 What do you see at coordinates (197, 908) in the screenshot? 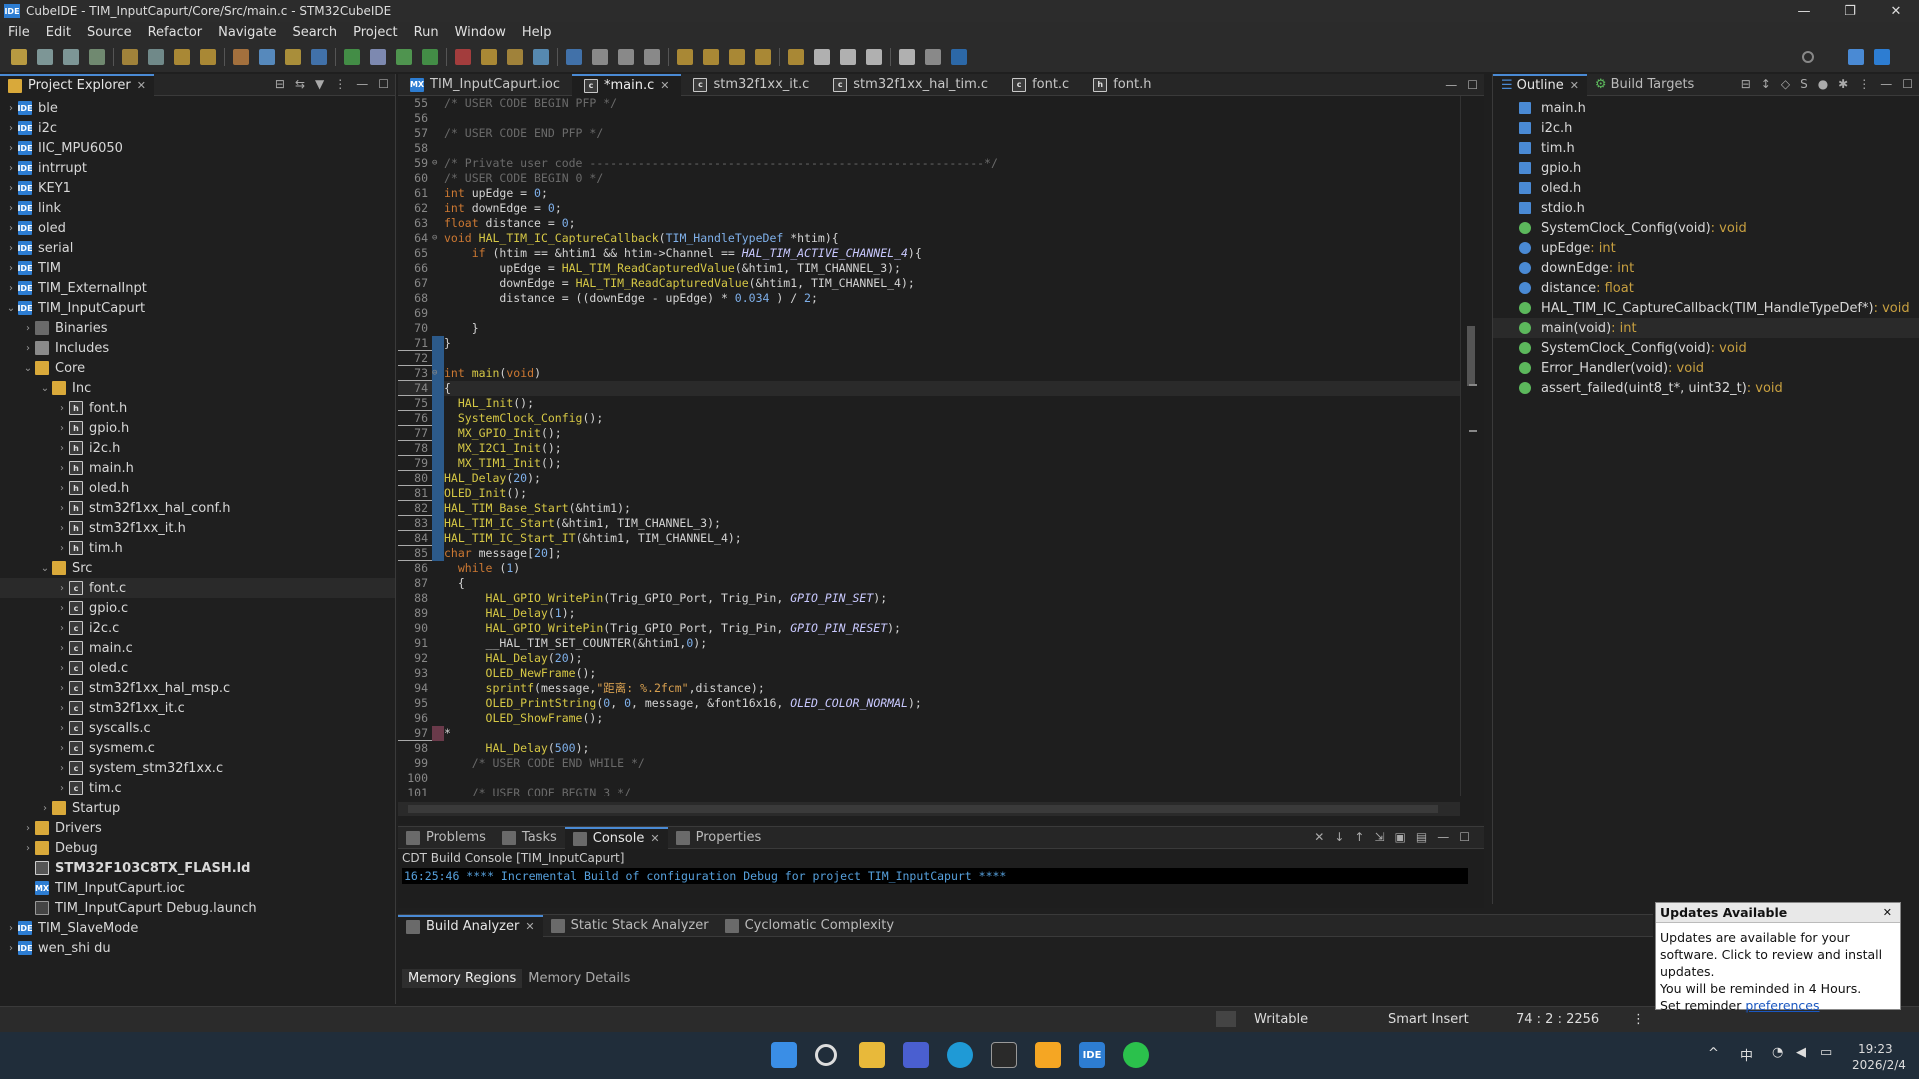
I see `tree-item: TIM_InputCapurt Debug.launch` at bounding box center [197, 908].